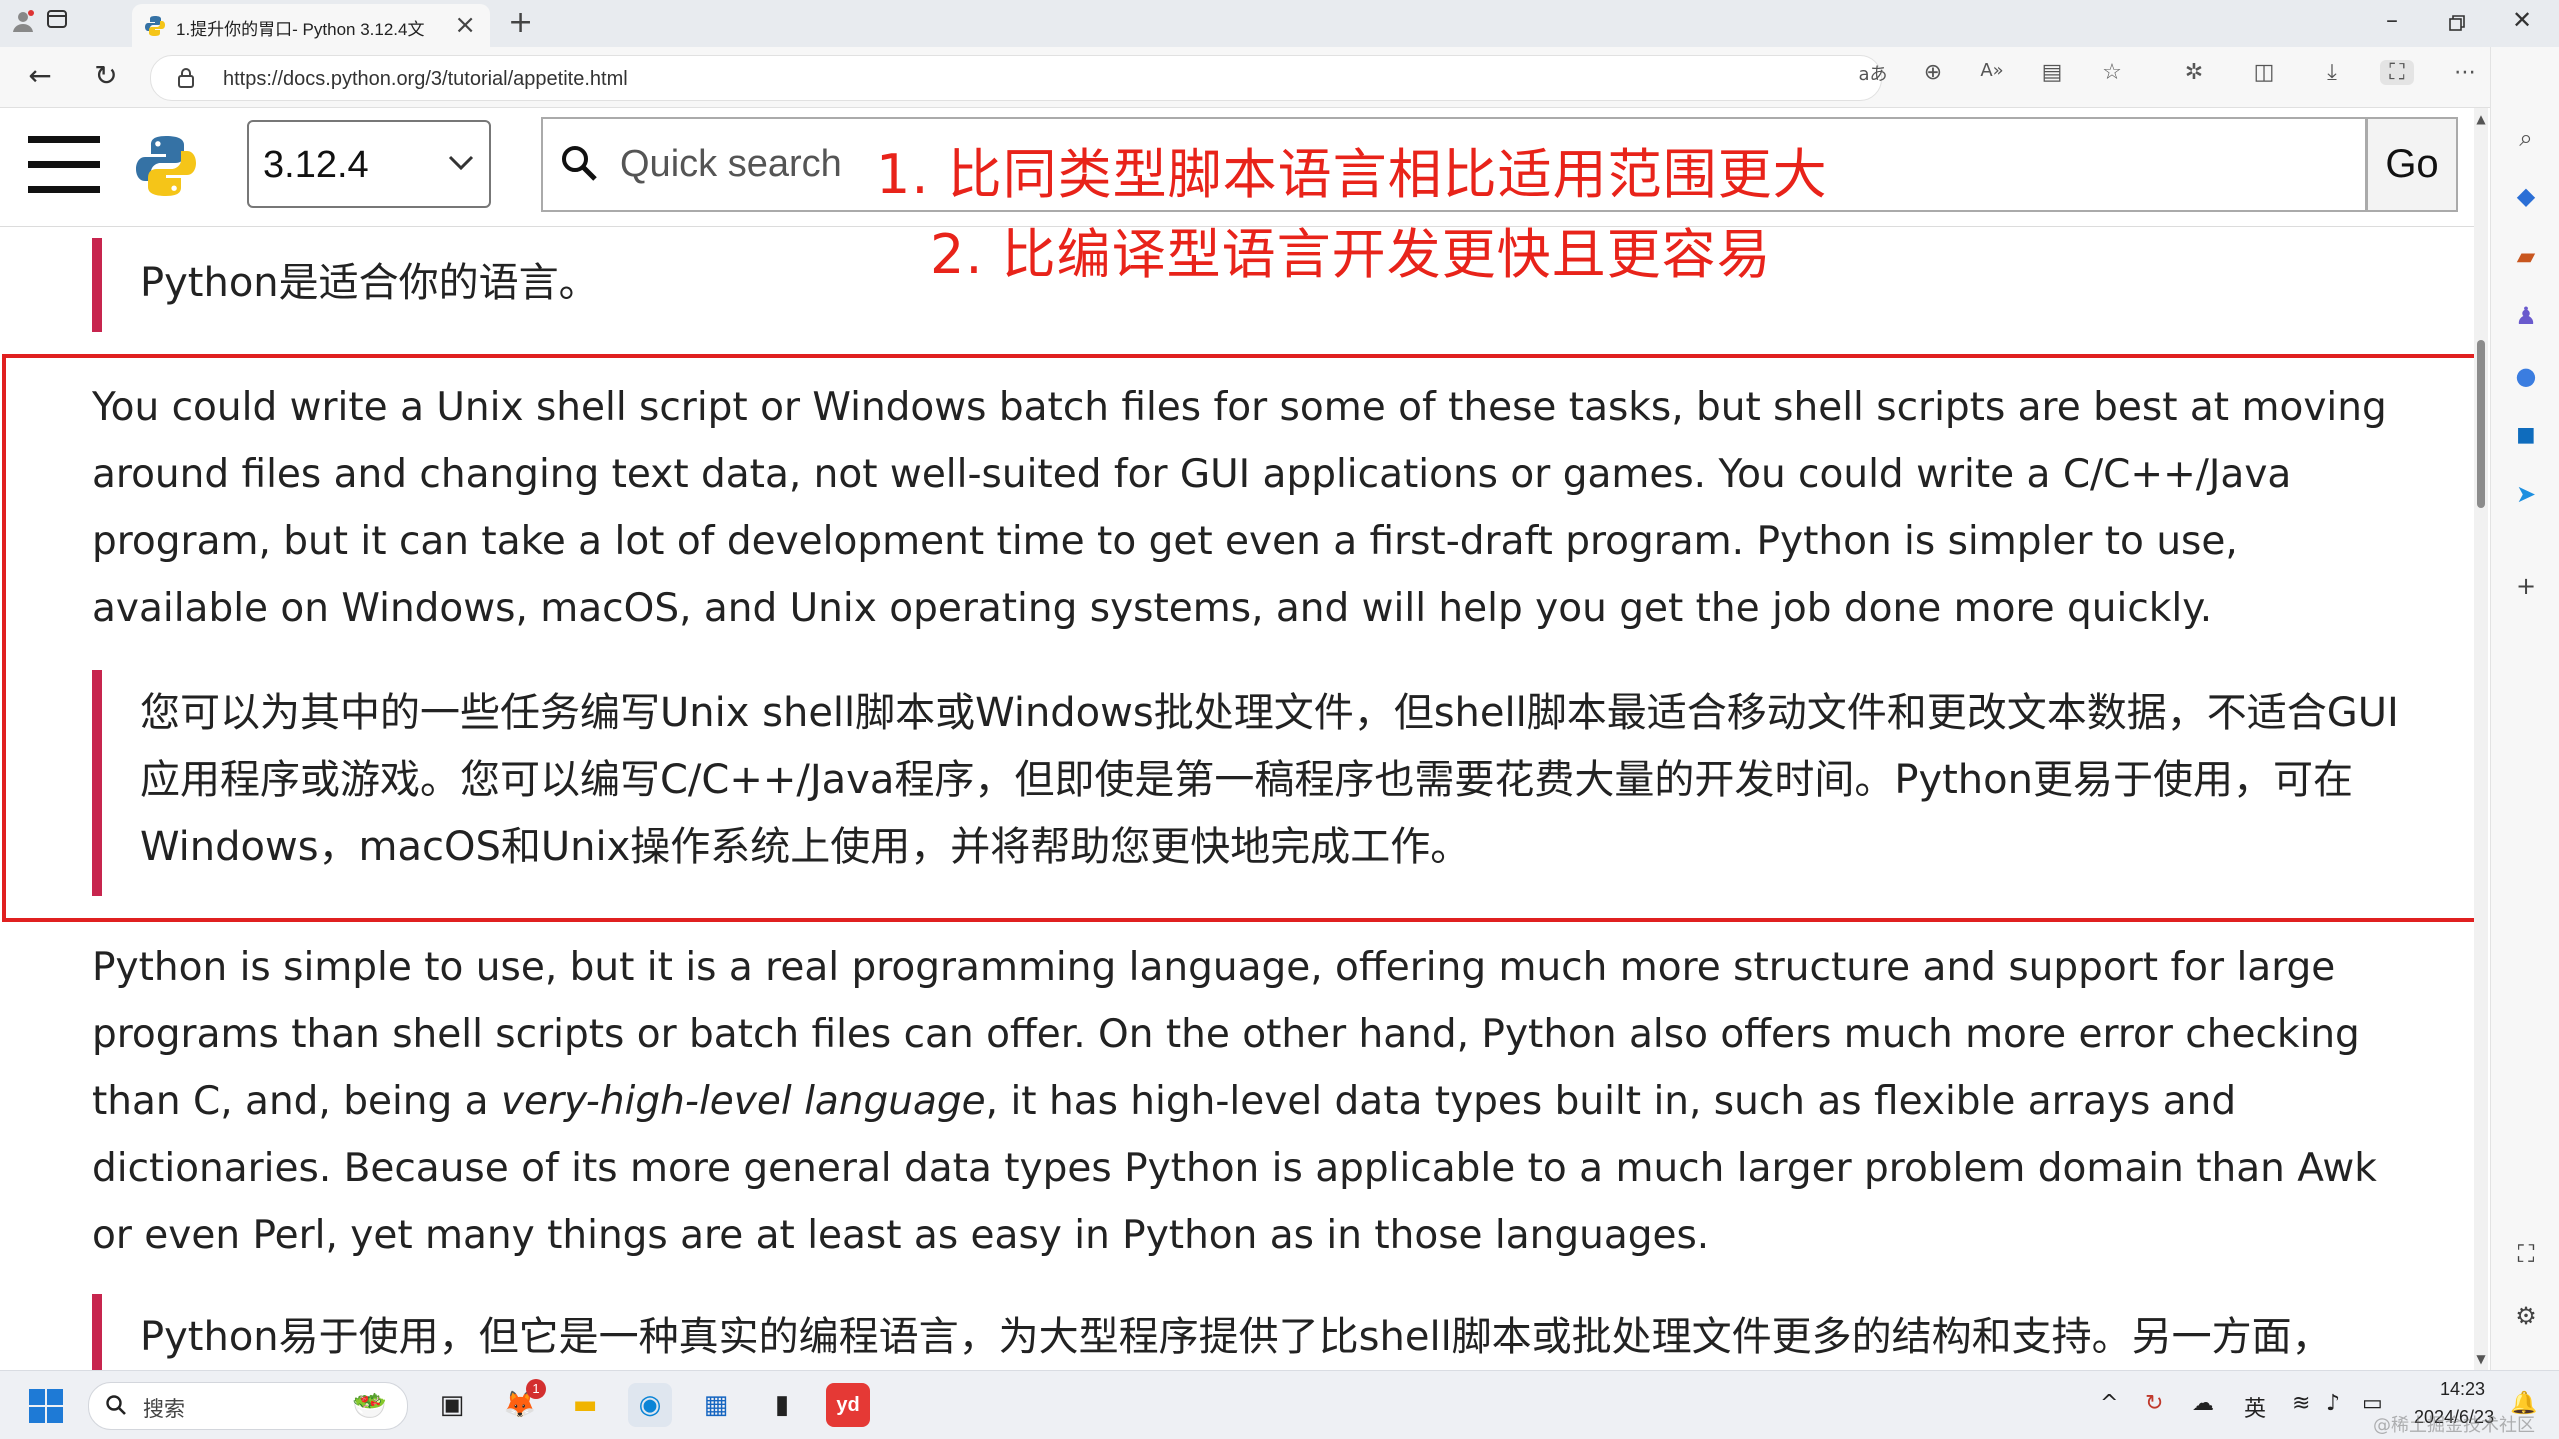 This screenshot has height=1439, width=2559. Describe the element at coordinates (1352, 174) in the screenshot. I see `annotation-line-1: 1. 比同类型脚本语言相比适用范围更大` at that location.